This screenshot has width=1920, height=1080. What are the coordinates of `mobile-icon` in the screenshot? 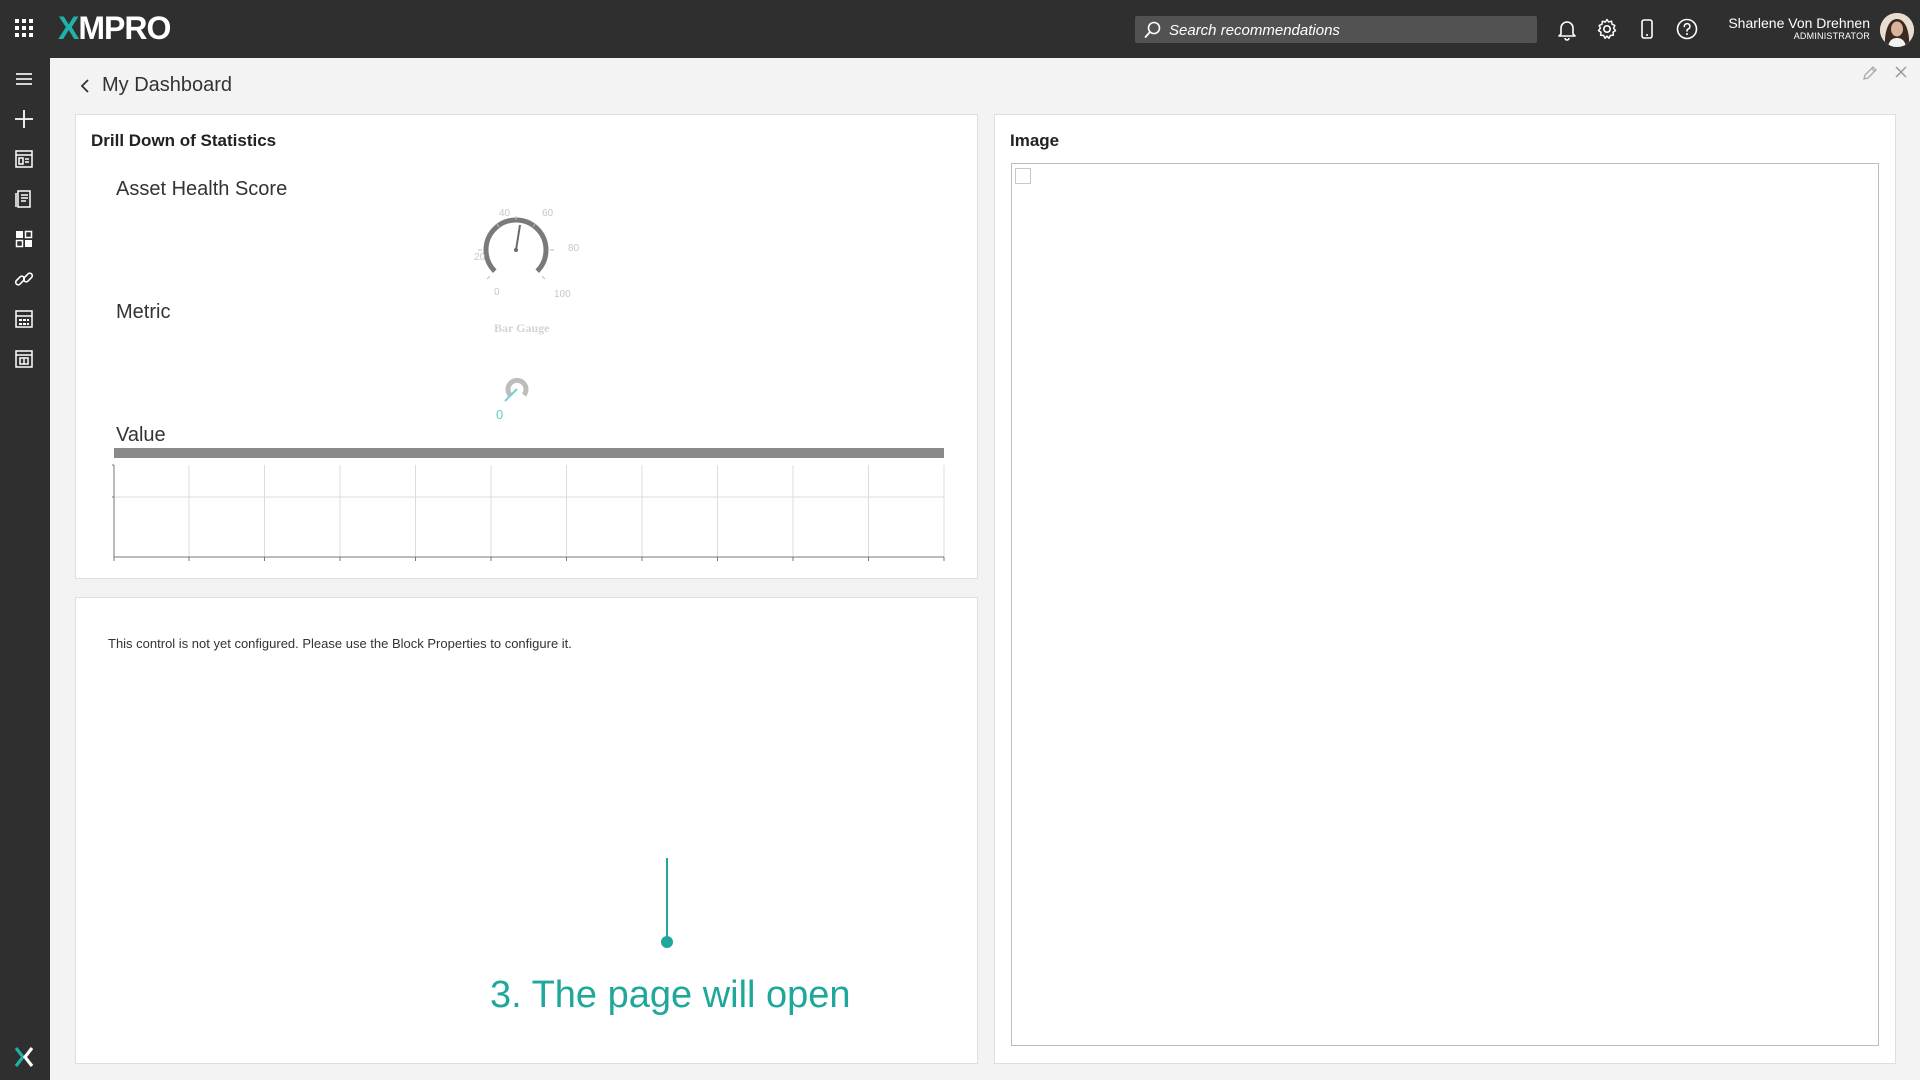 It's located at (1647, 29).